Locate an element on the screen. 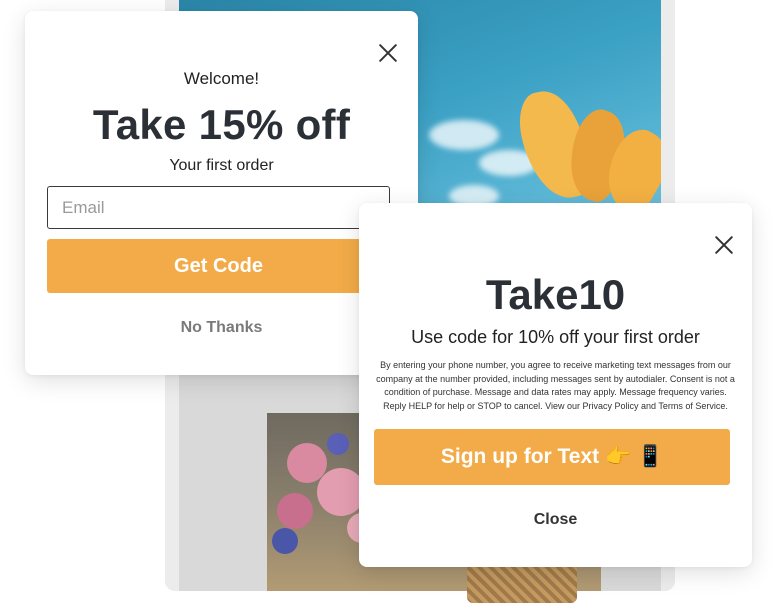 The height and width of the screenshot is (603, 773). popup-headline: Take 15% off is located at coordinates (221, 124).